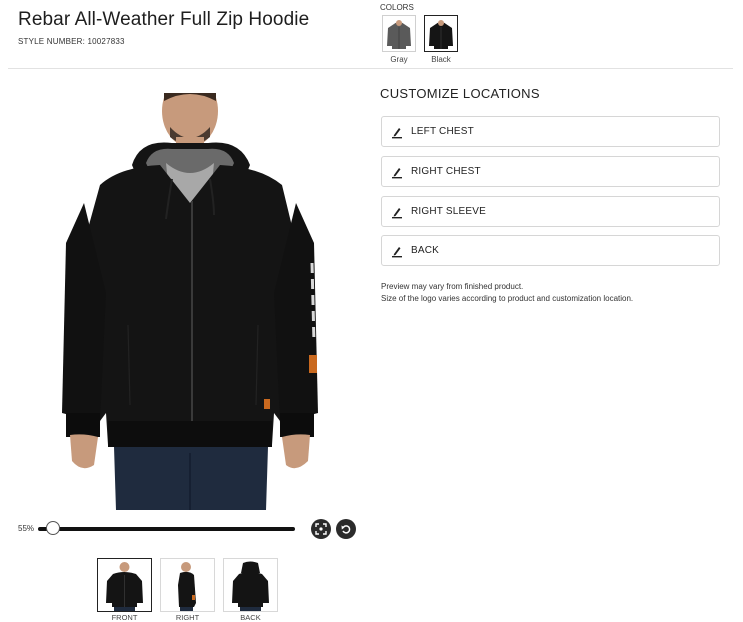  Describe the element at coordinates (442, 131) in the screenshot. I see `location-label: LEFT CHEST` at that location.